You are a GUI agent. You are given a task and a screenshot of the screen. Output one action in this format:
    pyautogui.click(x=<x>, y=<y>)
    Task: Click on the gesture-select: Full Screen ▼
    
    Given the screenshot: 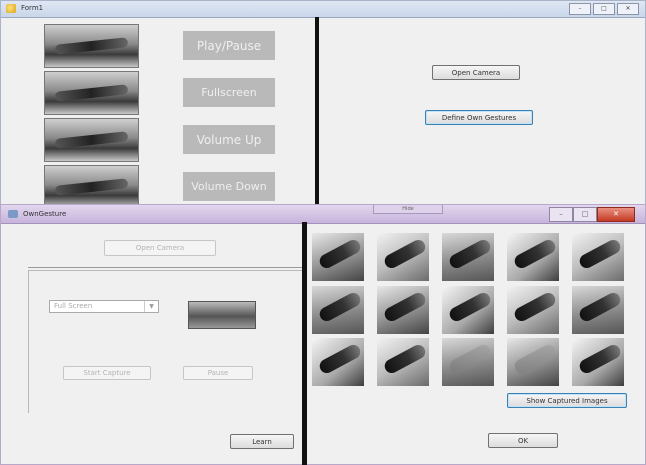 What is the action you would take?
    pyautogui.click(x=104, y=306)
    